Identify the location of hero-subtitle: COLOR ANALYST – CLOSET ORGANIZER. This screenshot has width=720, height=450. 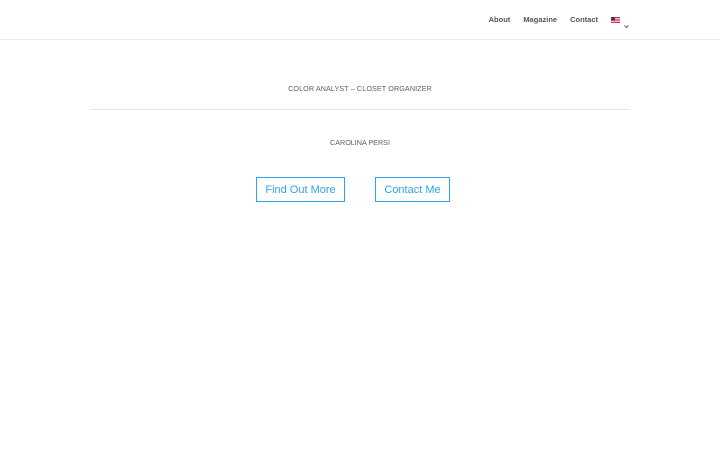
(360, 88).